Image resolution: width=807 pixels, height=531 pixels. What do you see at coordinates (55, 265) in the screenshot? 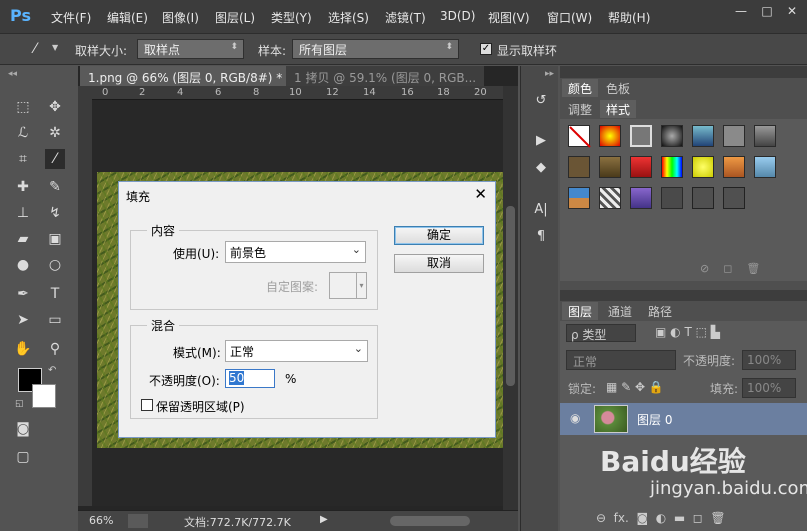
I see `dodge-icon: ○` at bounding box center [55, 265].